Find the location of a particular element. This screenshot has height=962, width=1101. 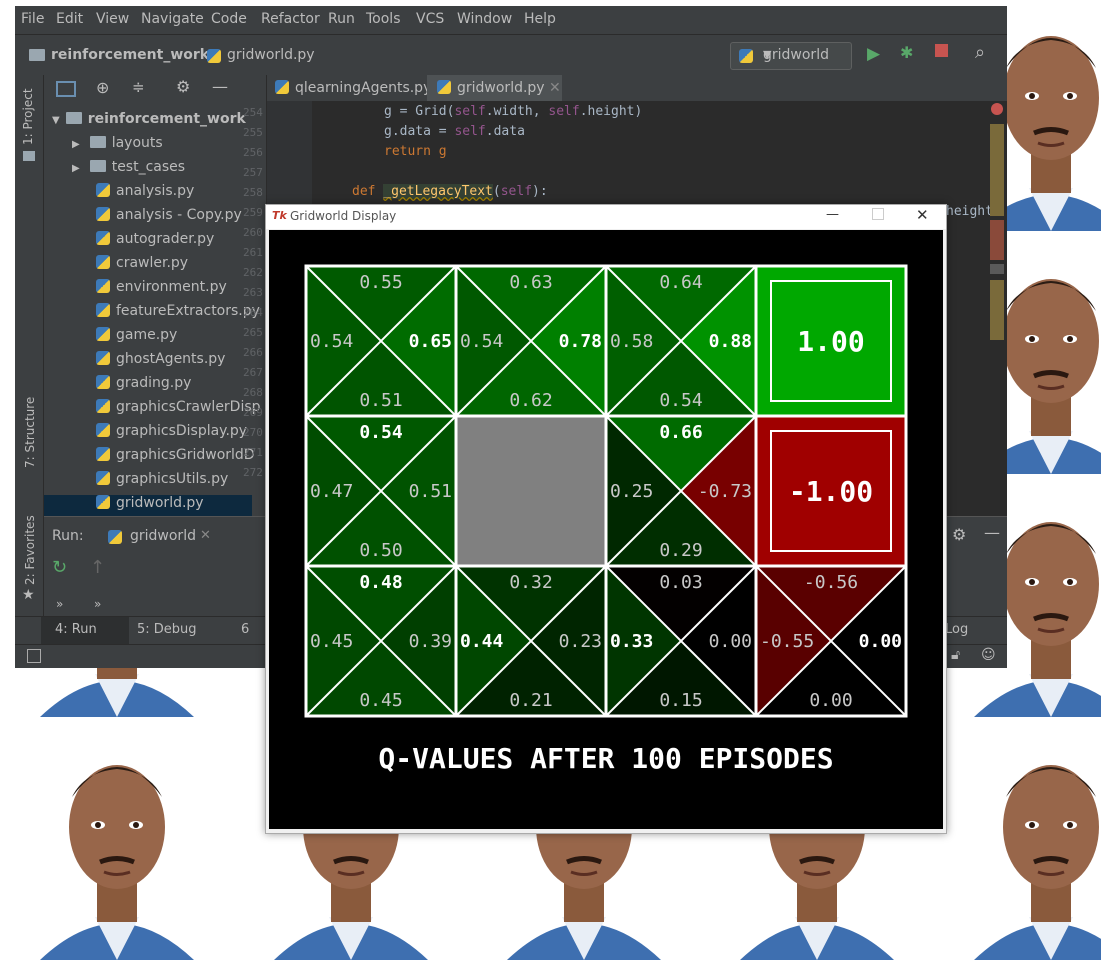

lock-icon: 🔓︎ is located at coordinates (955, 655).